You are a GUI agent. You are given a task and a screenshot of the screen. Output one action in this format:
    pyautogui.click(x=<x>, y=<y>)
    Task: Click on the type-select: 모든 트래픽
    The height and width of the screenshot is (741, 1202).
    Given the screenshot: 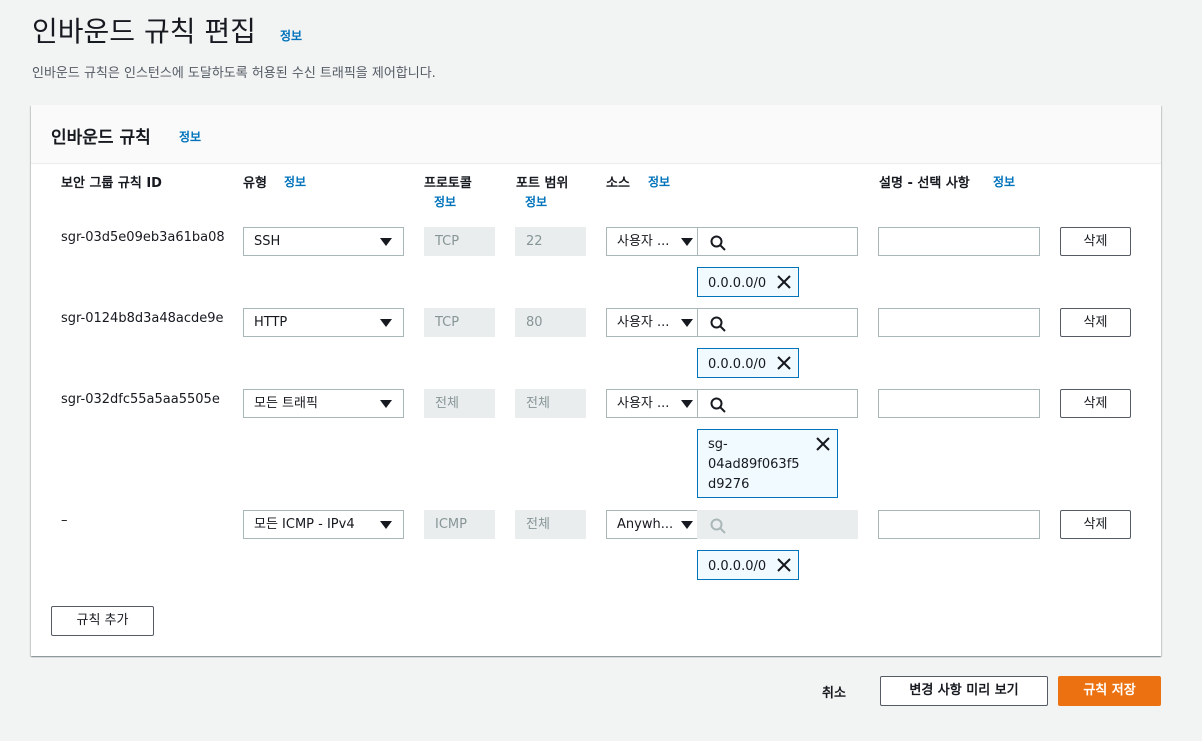 What is the action you would take?
    pyautogui.click(x=323, y=403)
    